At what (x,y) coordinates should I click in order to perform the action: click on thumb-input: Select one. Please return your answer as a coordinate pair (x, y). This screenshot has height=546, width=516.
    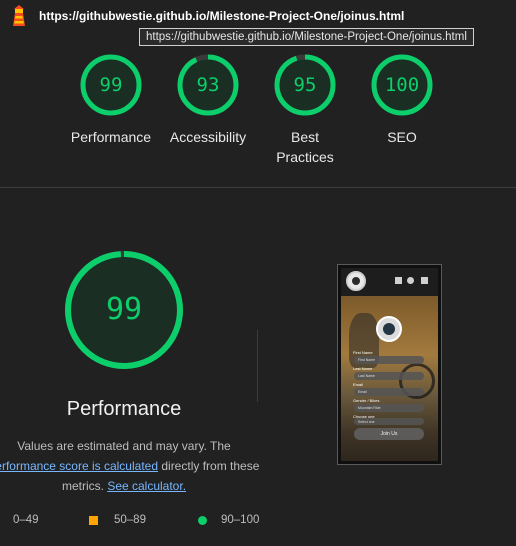
    Looking at the image, I should click on (389, 421).